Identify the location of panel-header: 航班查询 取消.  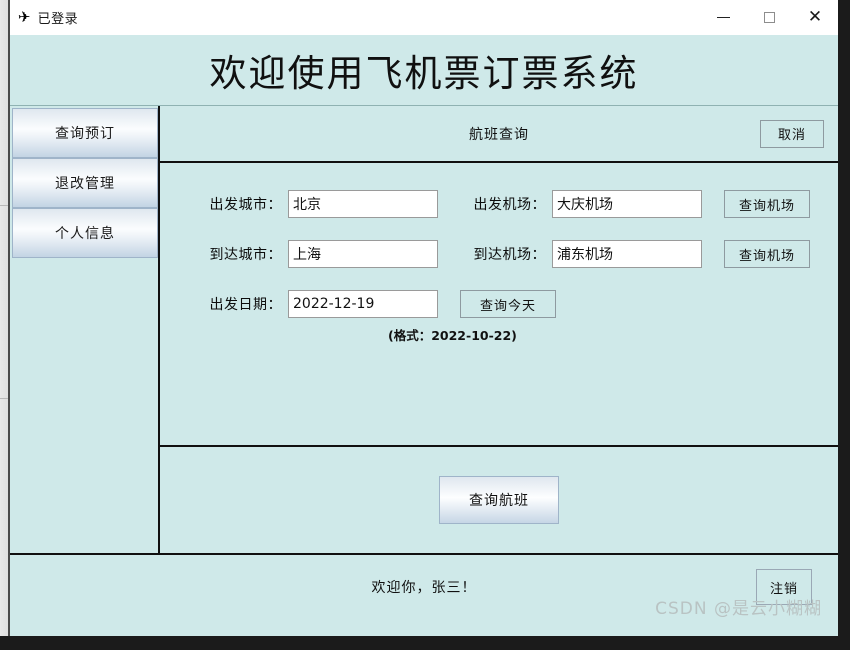
(499, 134).